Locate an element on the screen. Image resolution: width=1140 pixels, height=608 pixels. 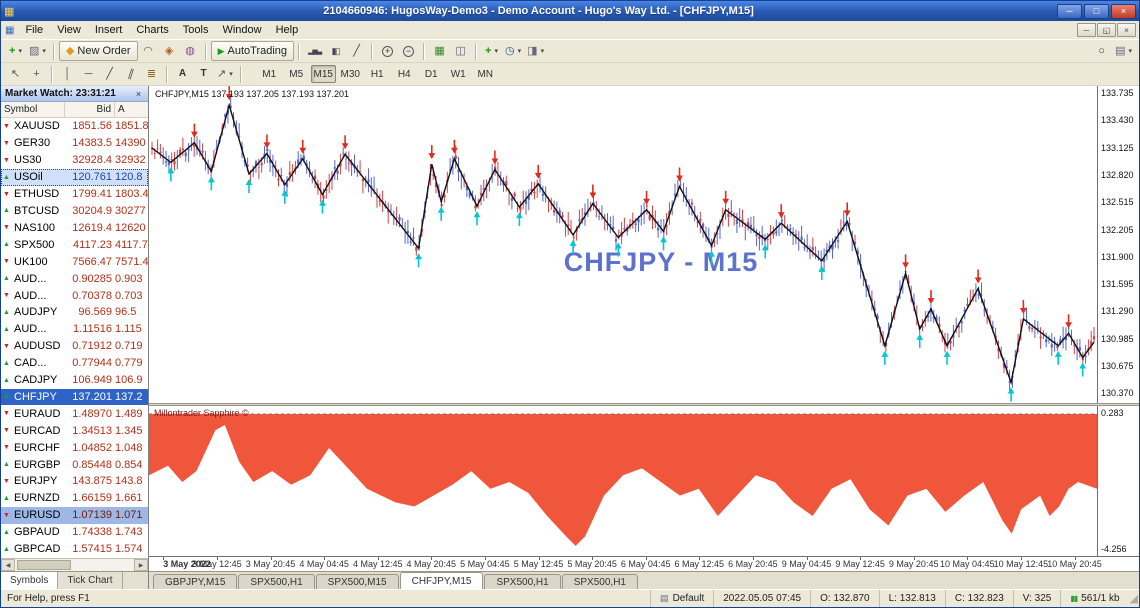
menu-tools: Tools is located at coordinates (196, 30).